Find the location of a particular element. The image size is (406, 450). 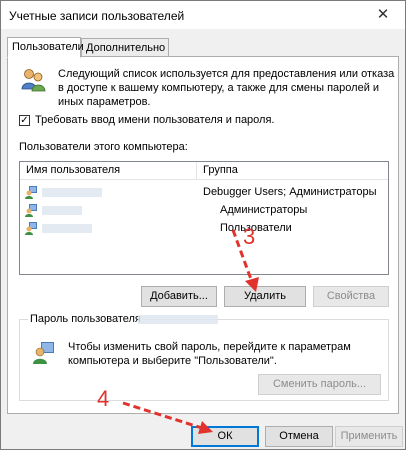

require-password-checkbox: ✓ is located at coordinates (24, 120).